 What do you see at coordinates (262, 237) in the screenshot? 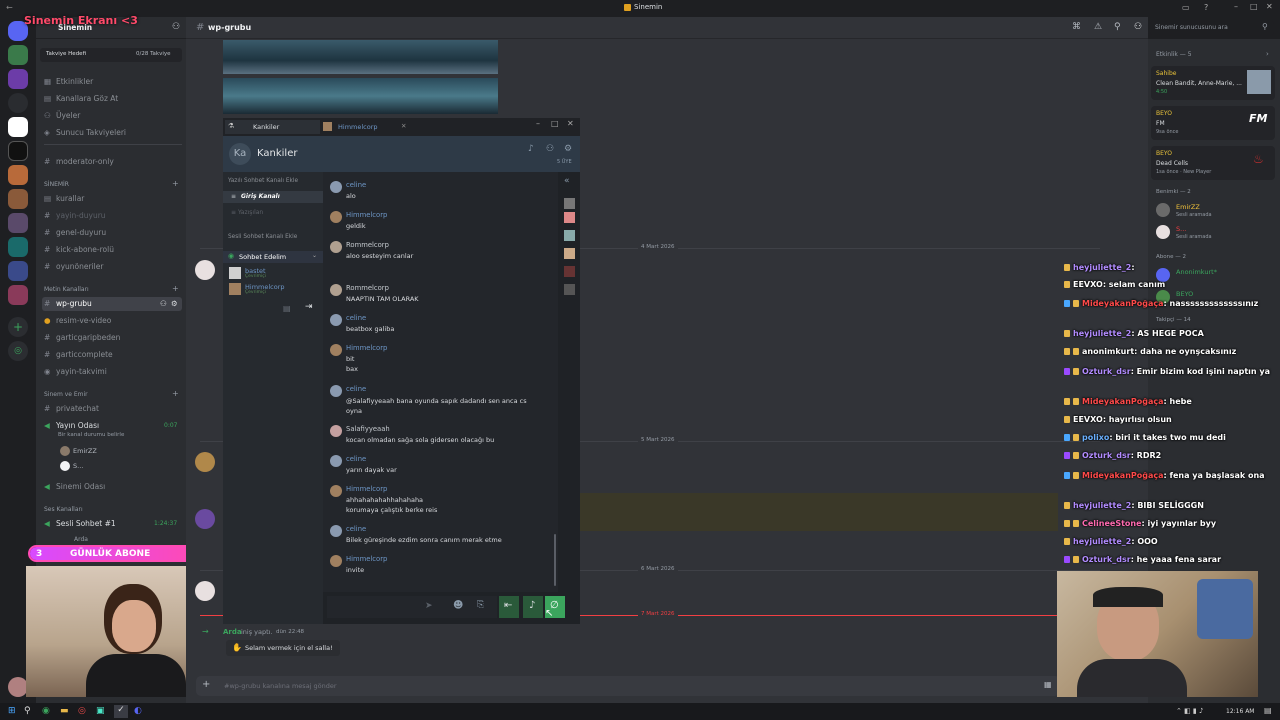
I see `add-voice-channel: Sesli Sohbet Kanalı Ekle` at bounding box center [262, 237].